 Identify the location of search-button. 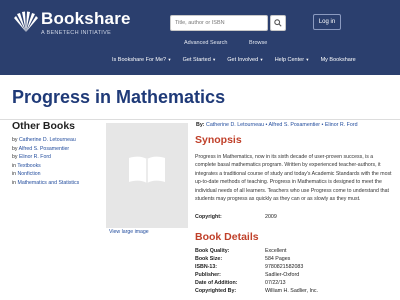
(278, 23).